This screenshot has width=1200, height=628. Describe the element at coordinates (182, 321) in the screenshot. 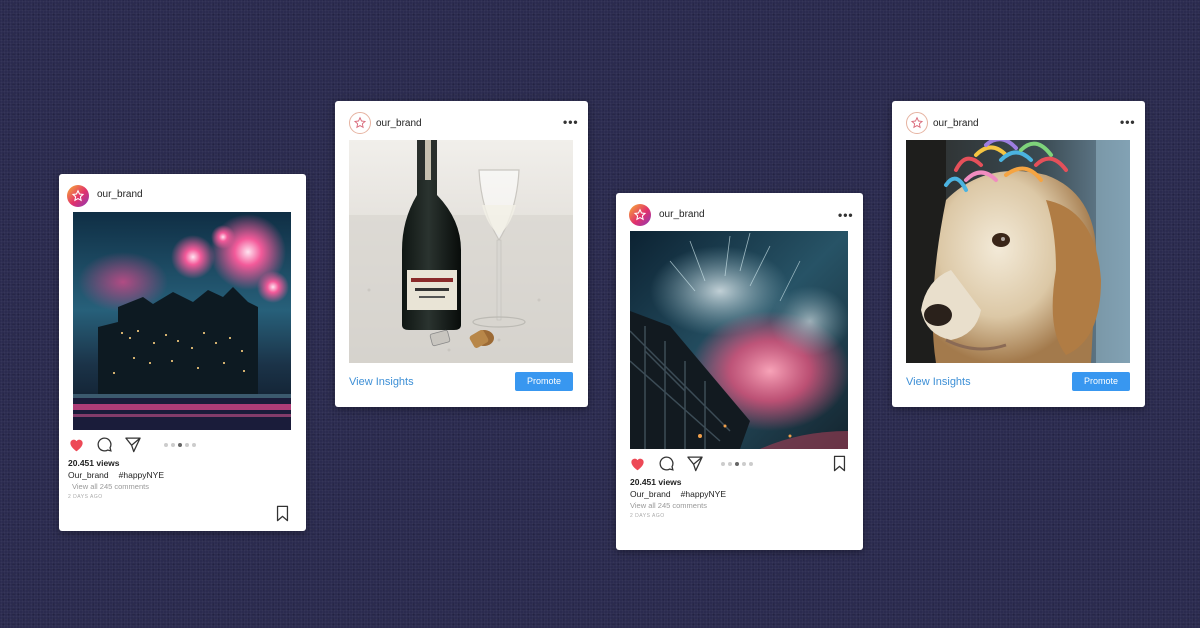

I see `post-photo-fireworks-city` at that location.